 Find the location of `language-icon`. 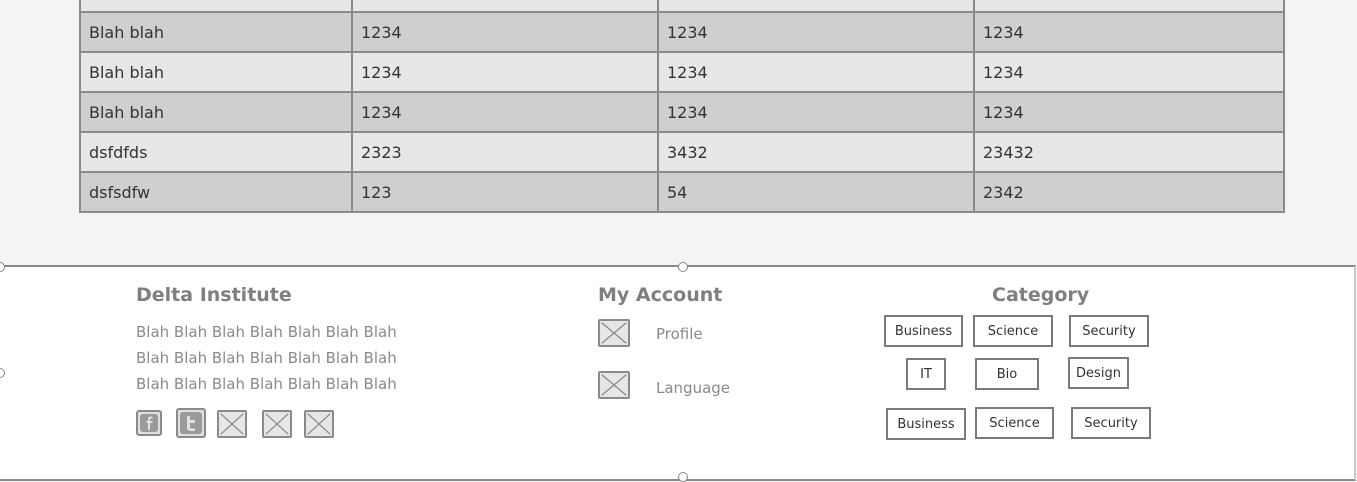

language-icon is located at coordinates (614, 385).